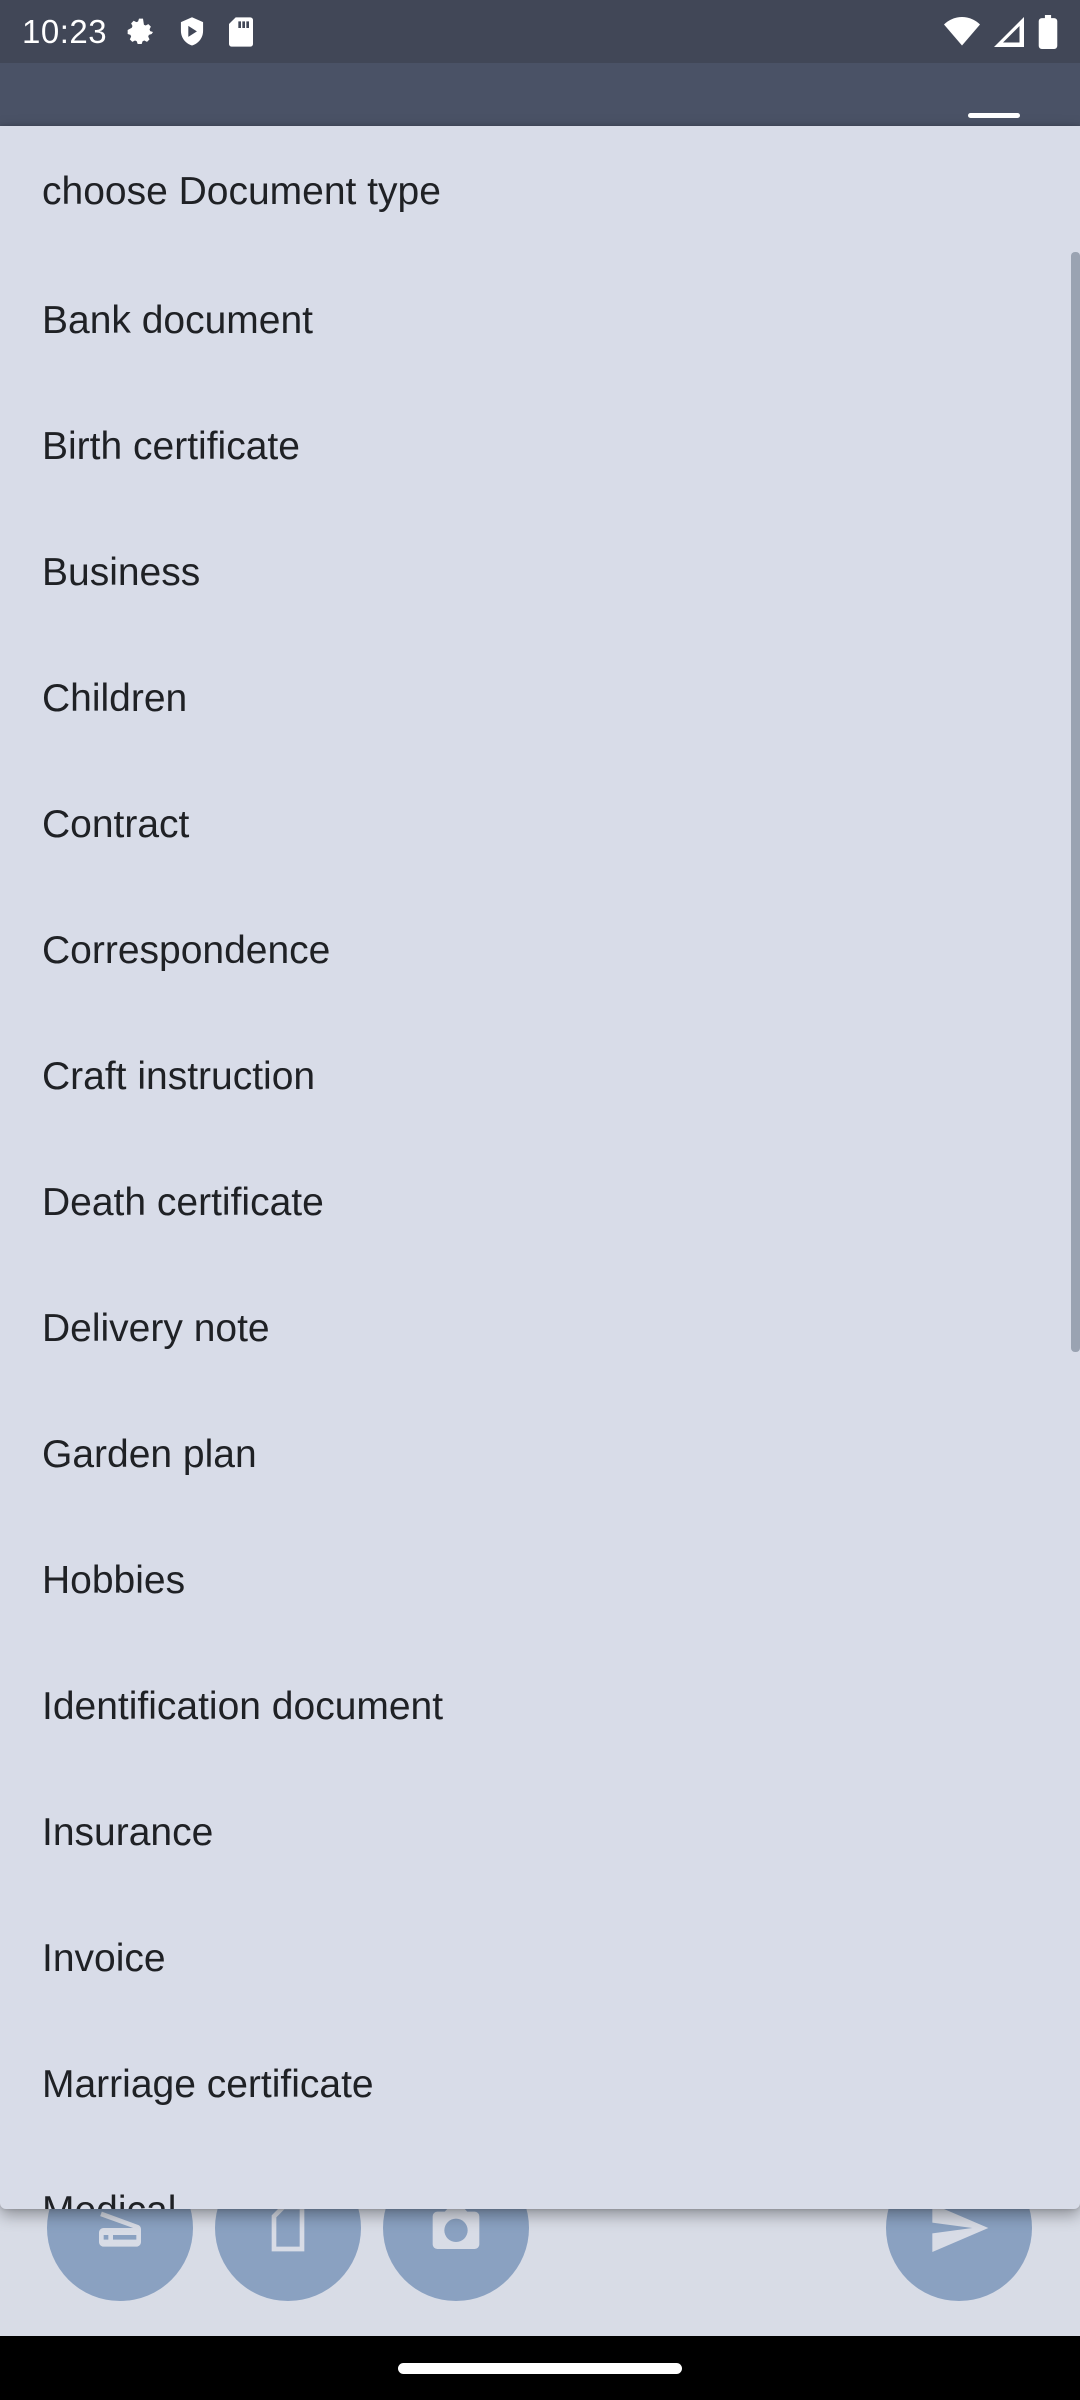 This screenshot has height=2400, width=1080. I want to click on status-right-icons, so click(1001, 31).